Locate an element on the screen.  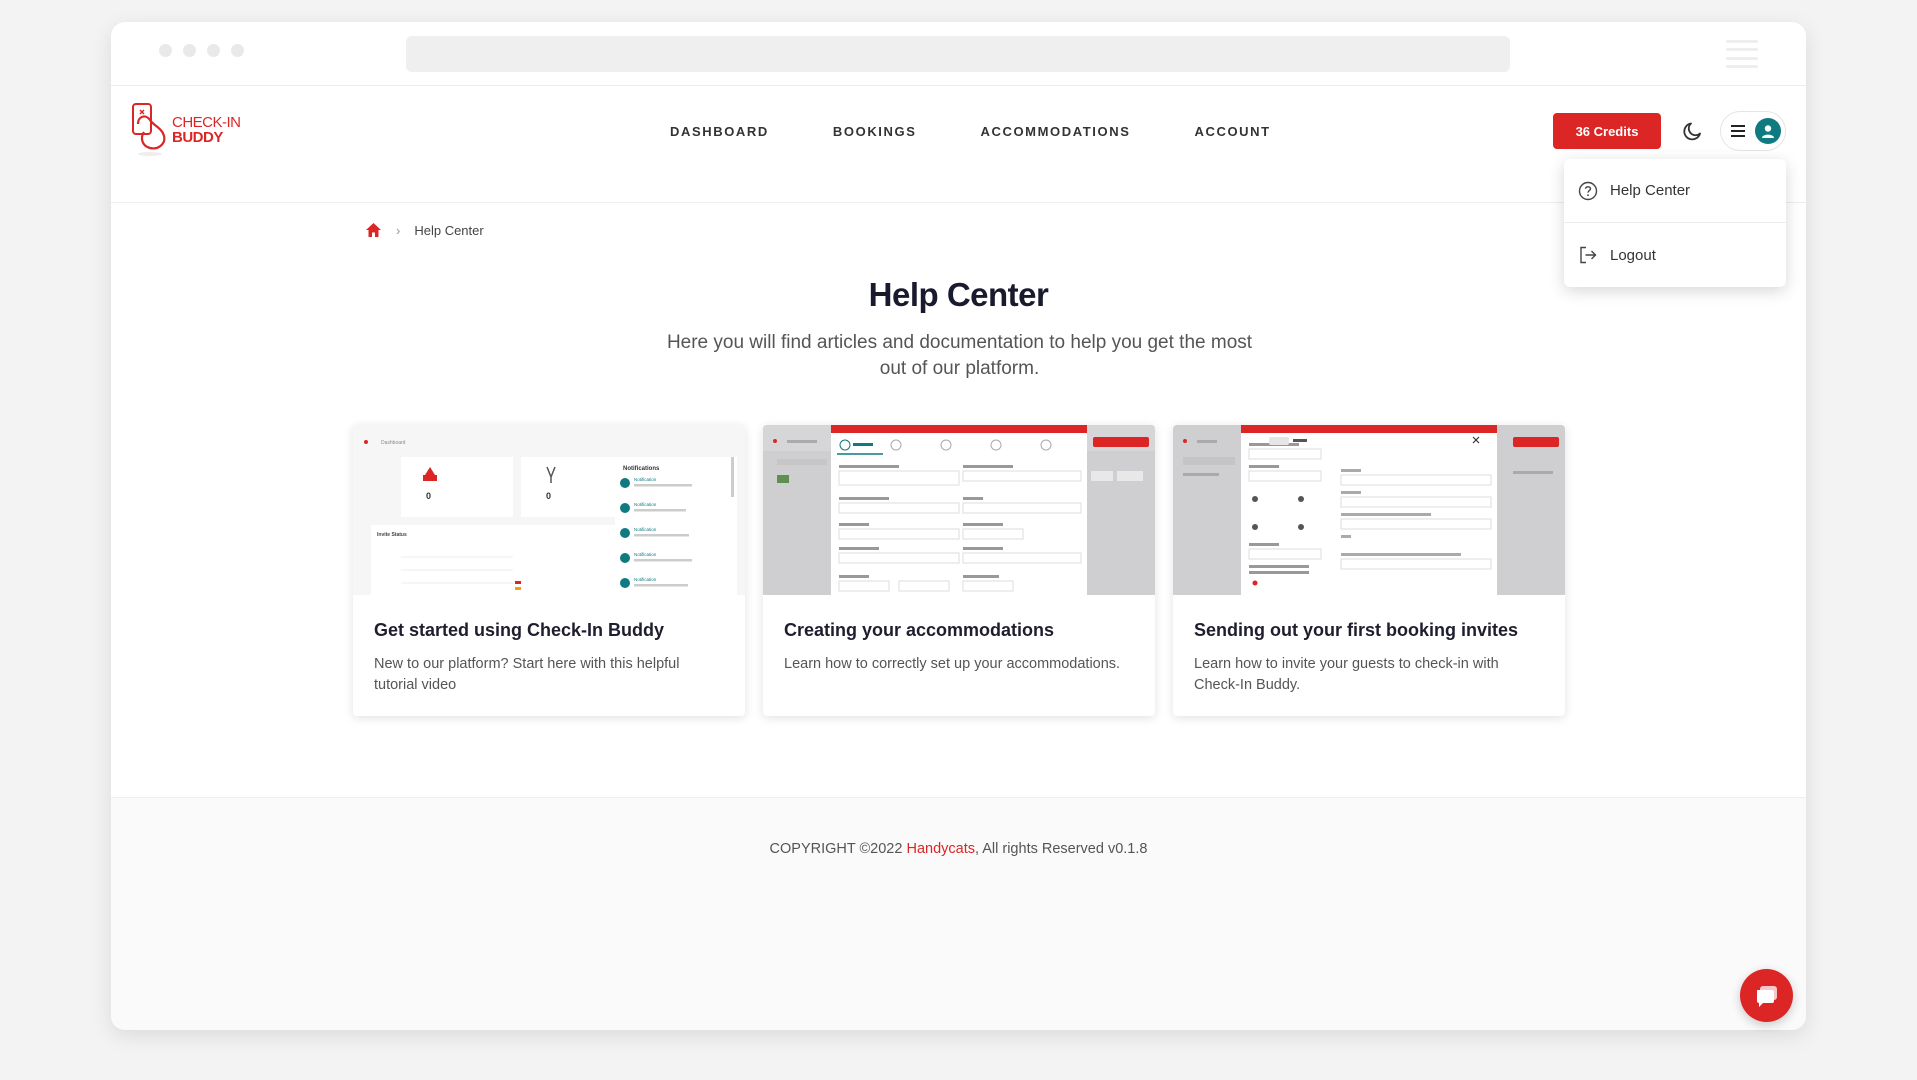
logo: CHECK-IN BUDDY is located at coordinates (185, 130).